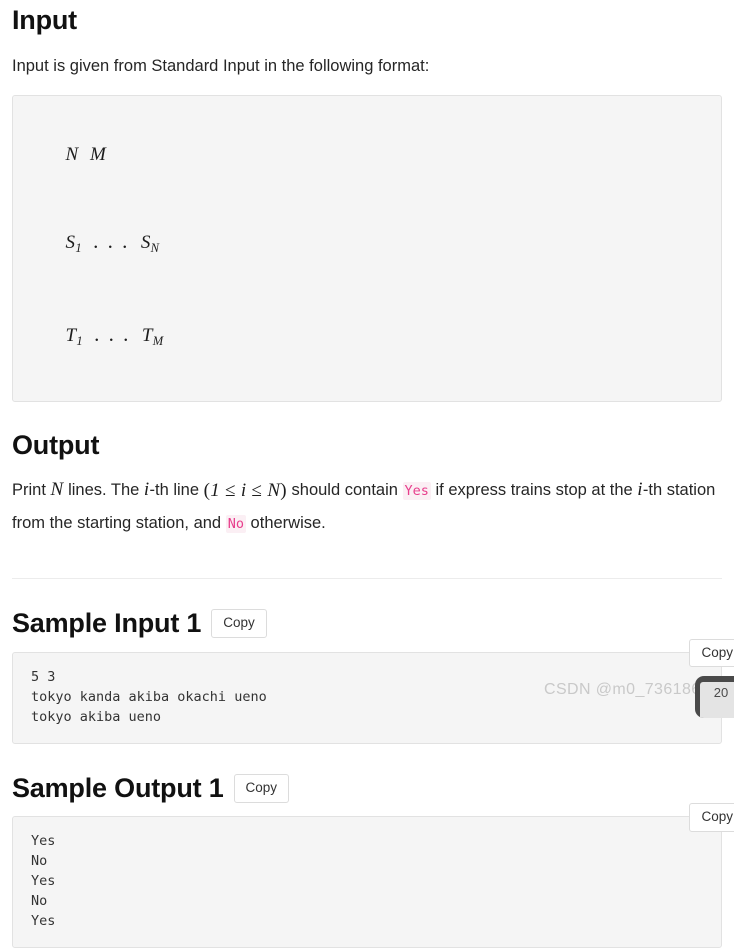  What do you see at coordinates (72, 154) in the screenshot?
I see `input-format-token-n: N` at bounding box center [72, 154].